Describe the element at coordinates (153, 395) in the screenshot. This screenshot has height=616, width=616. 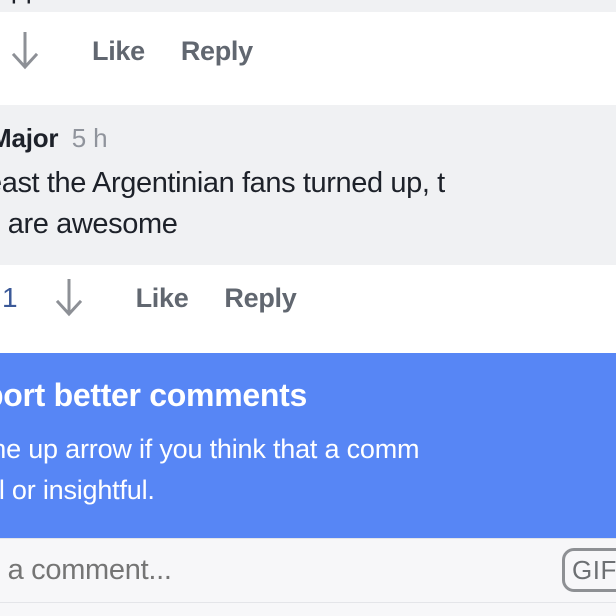
I see `promo-title: port better comments` at that location.